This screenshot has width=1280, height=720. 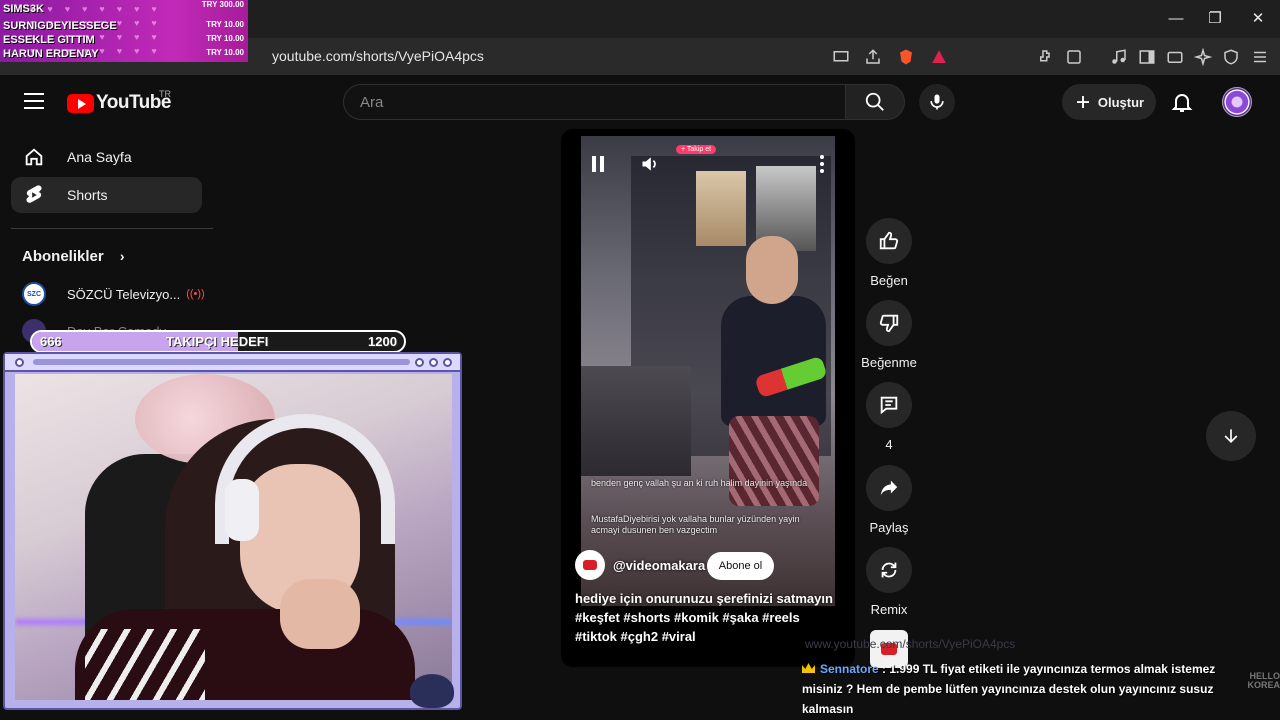 I want to click on remix-button: Remix, so click(x=889, y=582).